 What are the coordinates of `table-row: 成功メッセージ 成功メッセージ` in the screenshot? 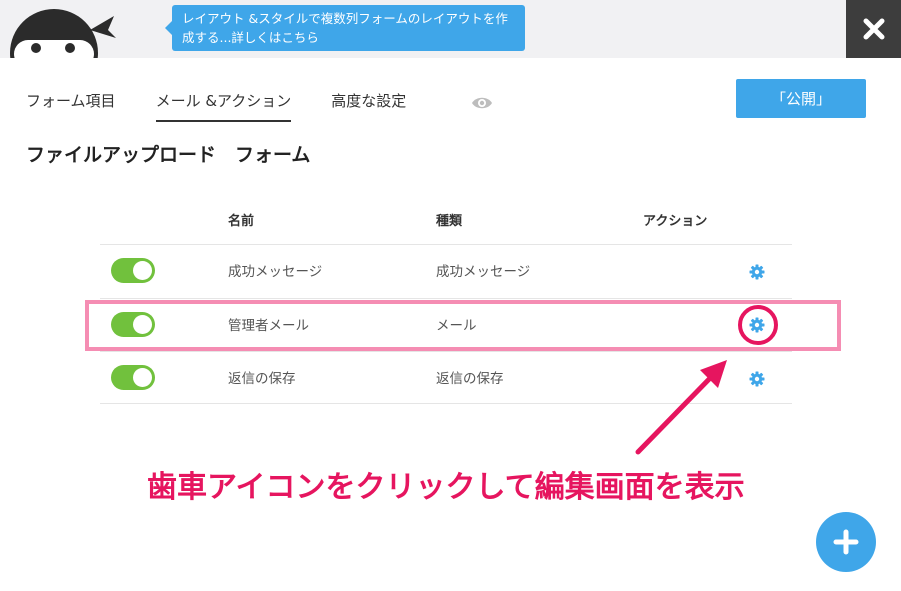 It's located at (446, 271).